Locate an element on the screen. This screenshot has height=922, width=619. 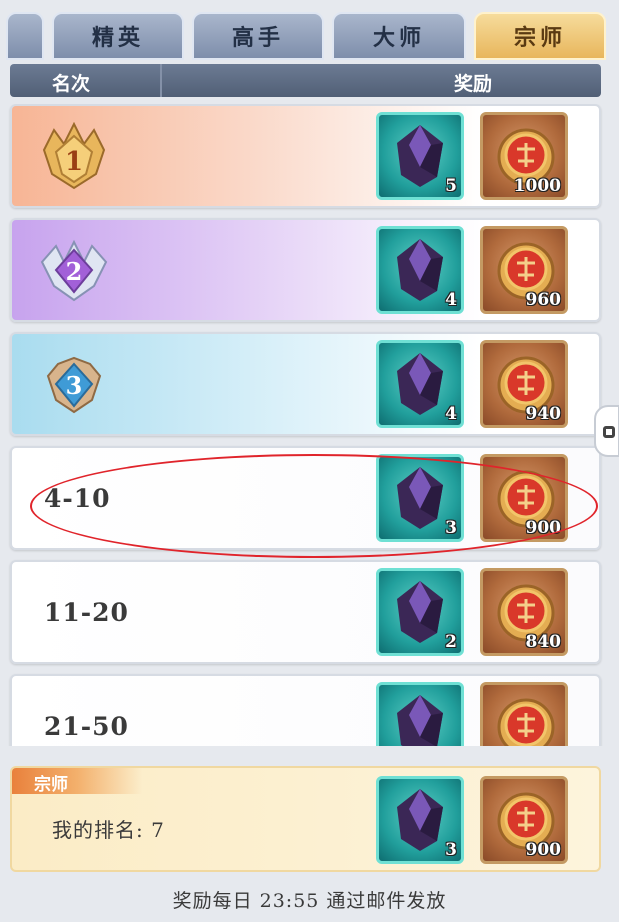
coin-quantity: 1000 is located at coordinates (537, 186).